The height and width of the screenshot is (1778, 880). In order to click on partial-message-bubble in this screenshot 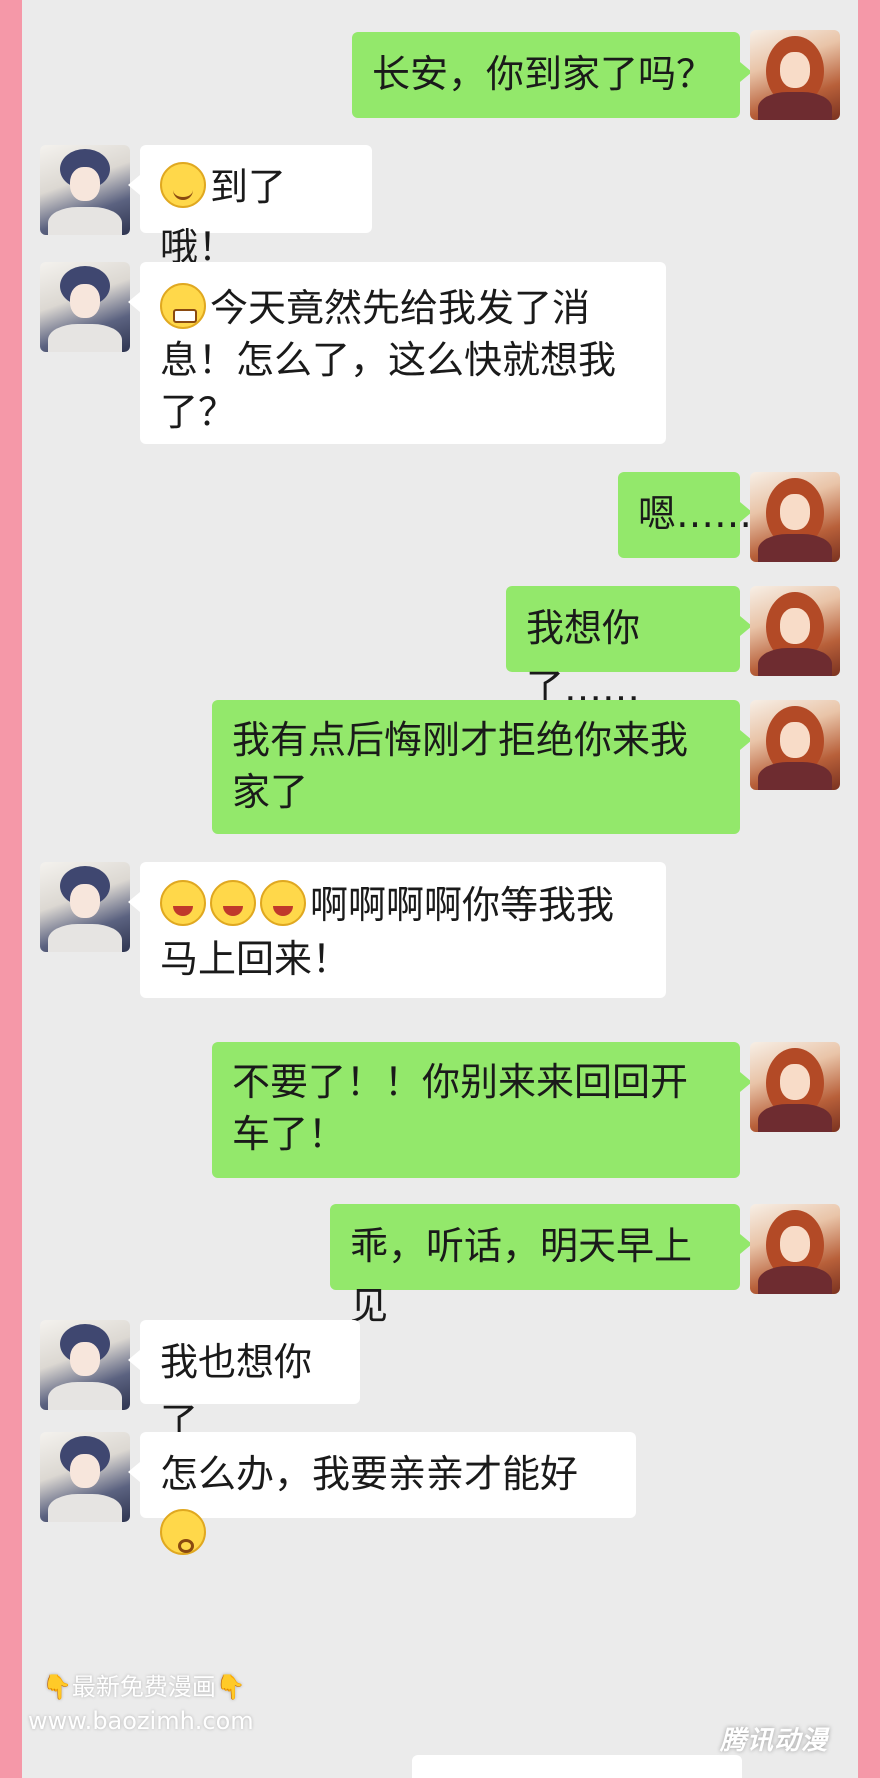, I will do `click(577, 1766)`.